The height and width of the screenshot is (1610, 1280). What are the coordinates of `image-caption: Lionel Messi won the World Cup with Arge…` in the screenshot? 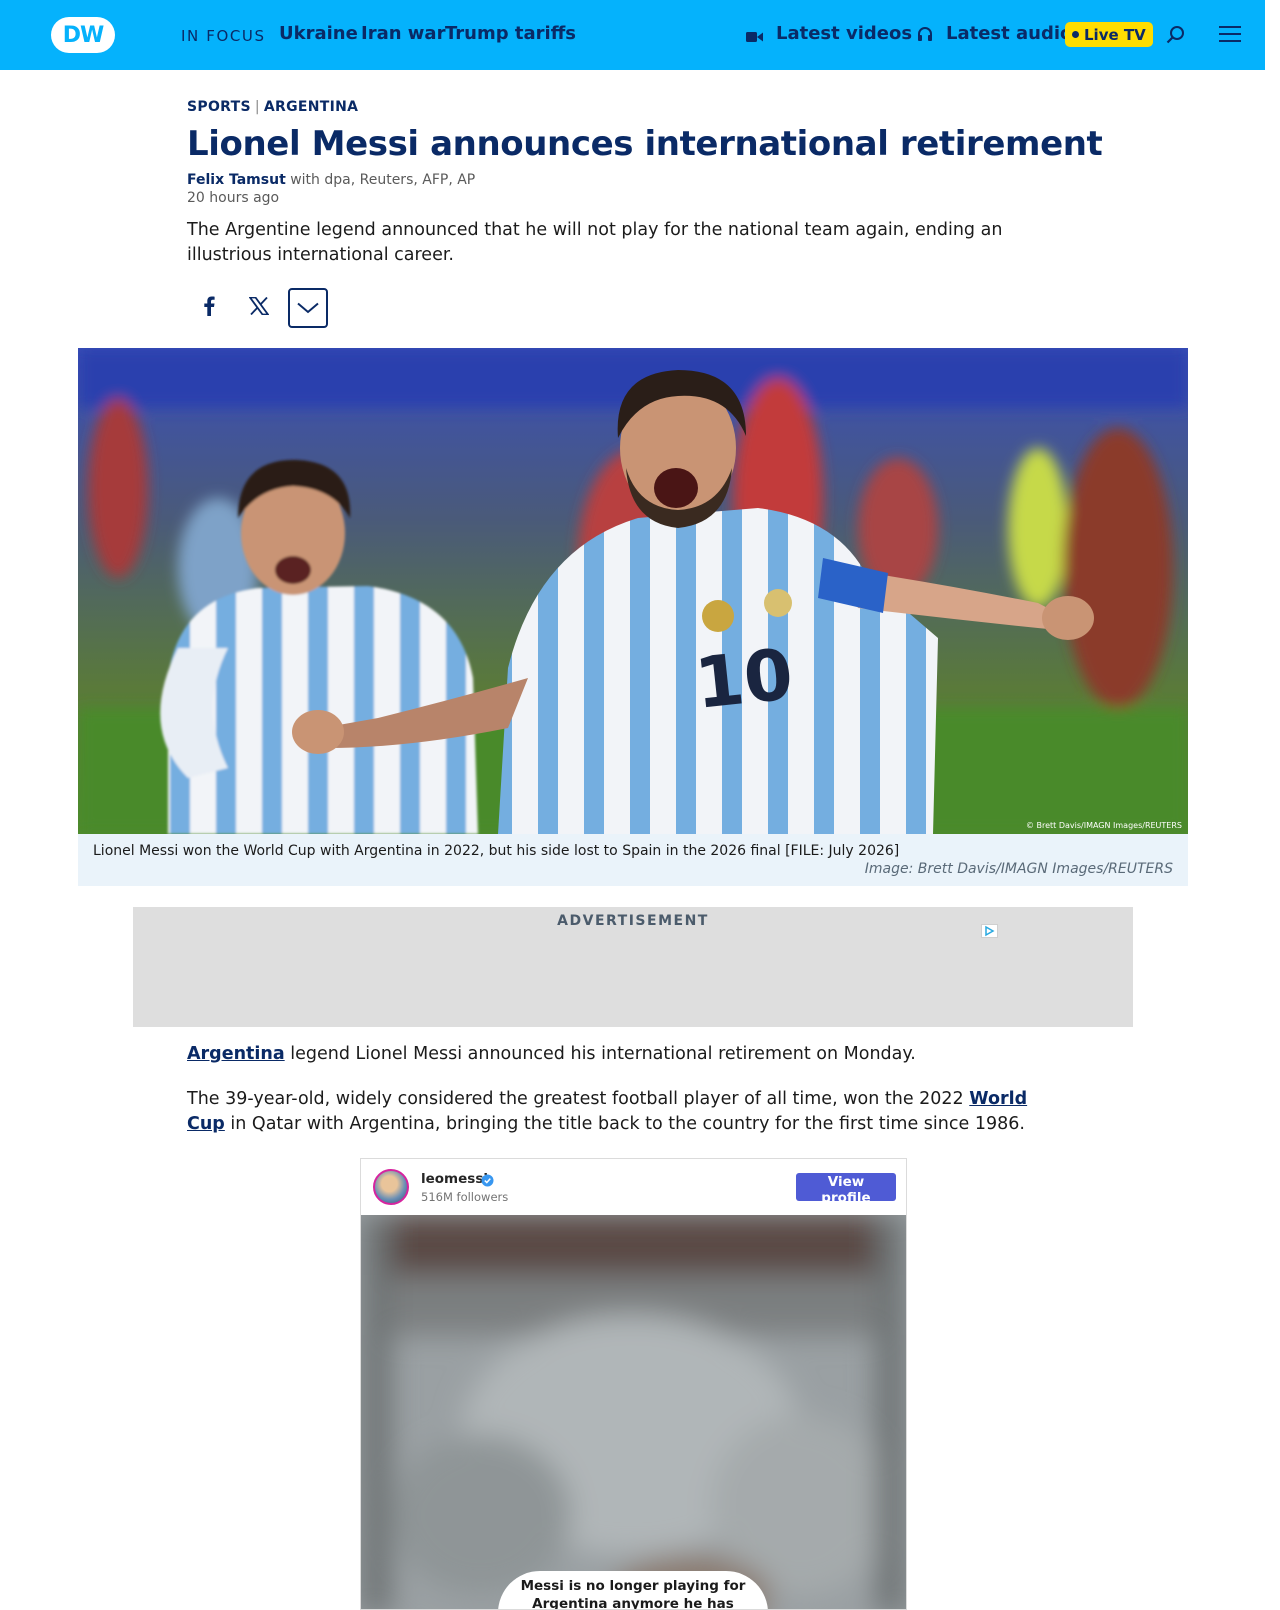 It's located at (496, 851).